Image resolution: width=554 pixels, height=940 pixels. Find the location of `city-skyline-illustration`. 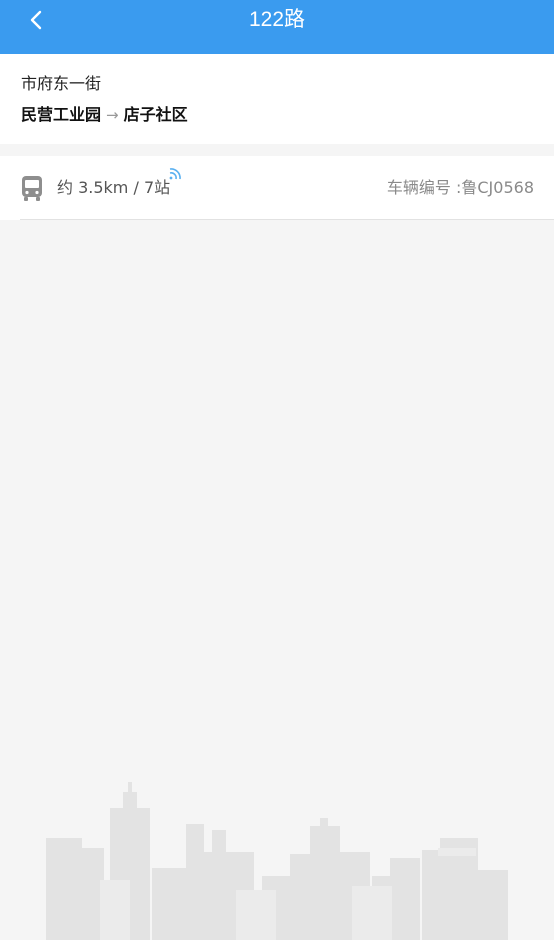

city-skyline-illustration is located at coordinates (277, 861).